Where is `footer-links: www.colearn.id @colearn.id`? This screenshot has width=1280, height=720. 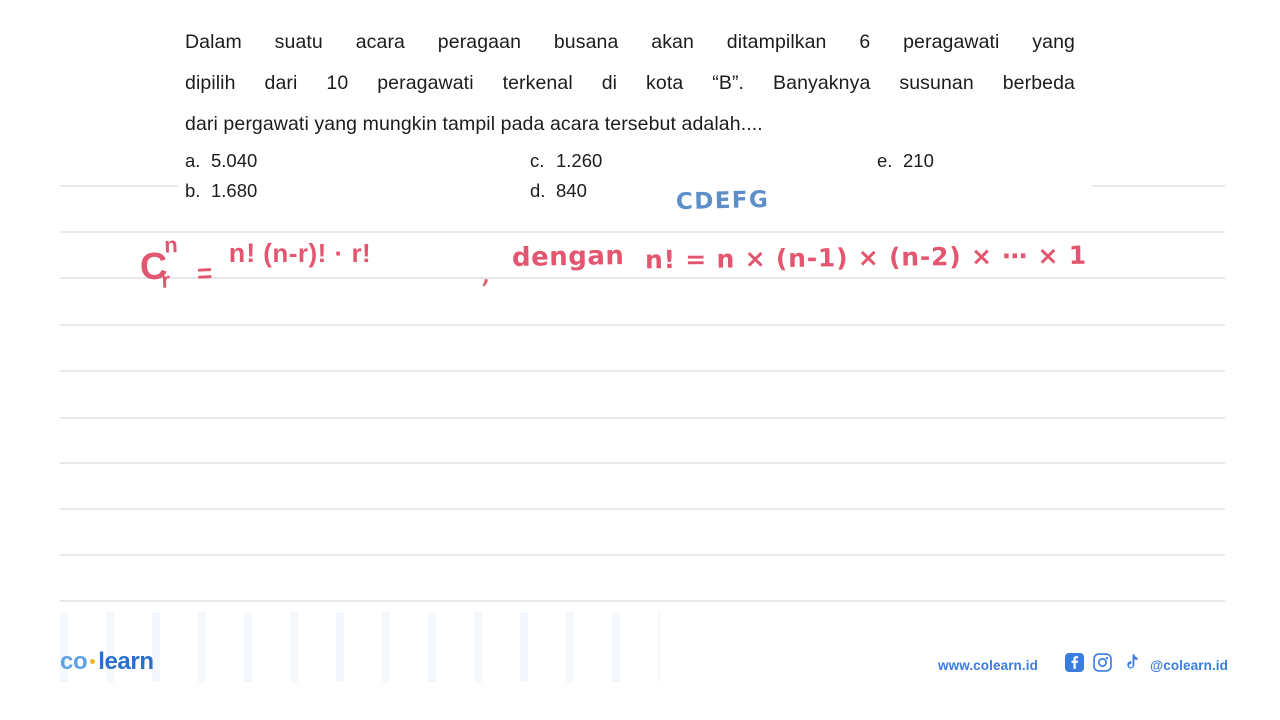
footer-links: www.colearn.id @colearn.id is located at coordinates (1083, 665).